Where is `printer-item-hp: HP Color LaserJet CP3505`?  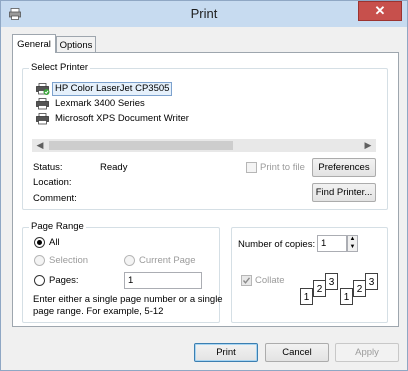 printer-item-hp: HP Color LaserJet CP3505 is located at coordinates (104, 89).